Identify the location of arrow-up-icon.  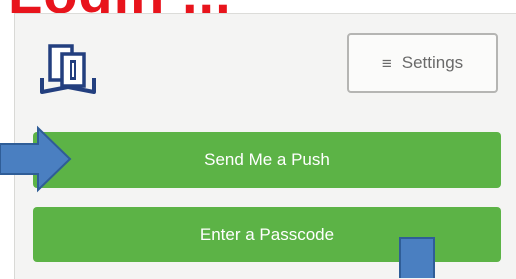
(417, 257).